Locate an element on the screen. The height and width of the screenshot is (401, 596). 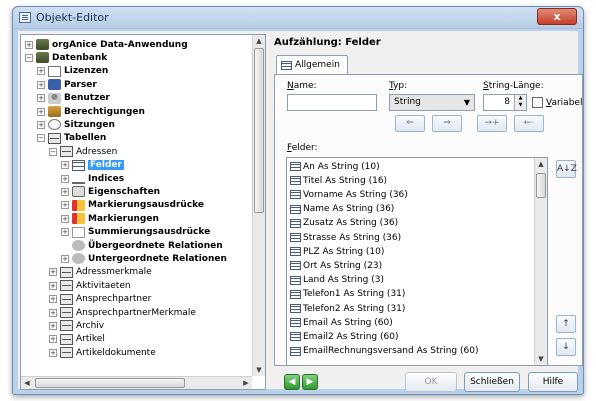
help-button: Hilfe is located at coordinates (553, 382).